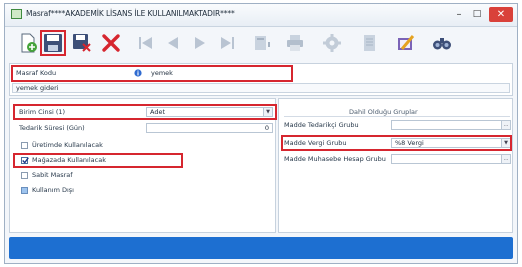 This screenshot has width=522, height=267. Describe the element at coordinates (24, 190) in the screenshot. I see `checkbox-kullanim-disi` at that location.